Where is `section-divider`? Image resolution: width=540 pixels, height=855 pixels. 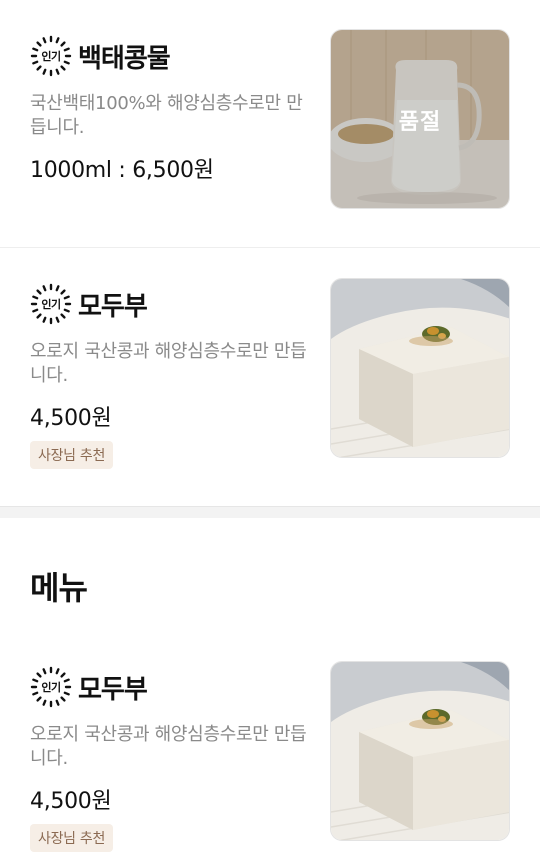
section-divider is located at coordinates (270, 512).